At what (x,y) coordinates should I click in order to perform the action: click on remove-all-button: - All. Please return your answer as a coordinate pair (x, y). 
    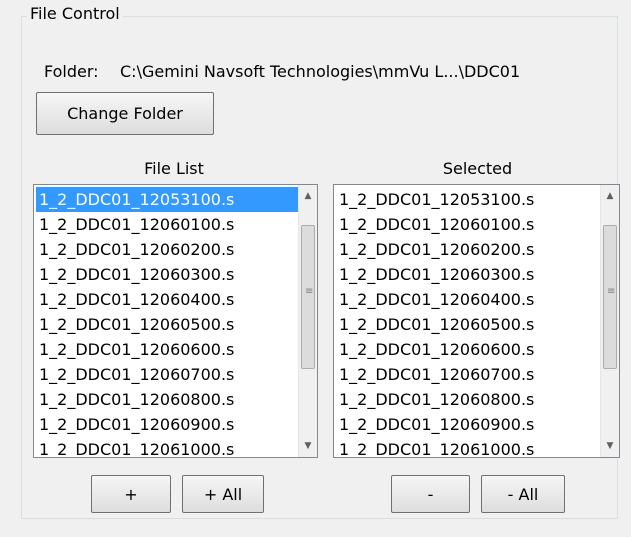
    Looking at the image, I should click on (523, 494).